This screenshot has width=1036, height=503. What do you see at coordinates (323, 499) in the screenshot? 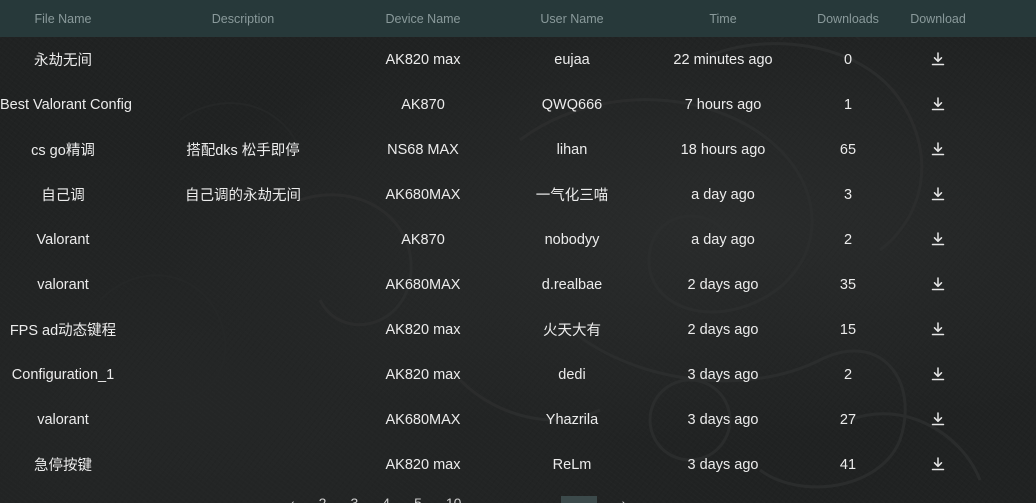
I see `pagination-page: 2` at bounding box center [323, 499].